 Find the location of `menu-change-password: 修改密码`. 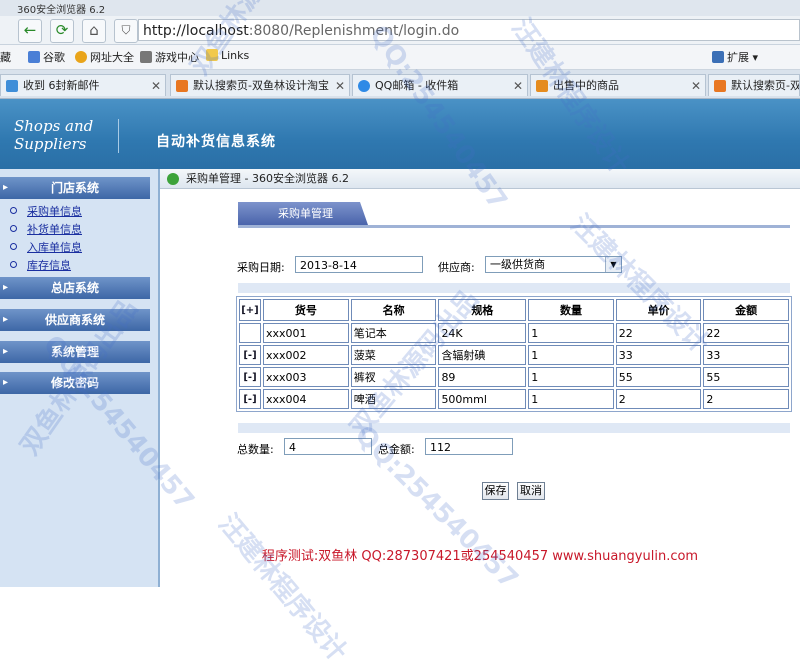

menu-change-password: 修改密码 is located at coordinates (75, 383).